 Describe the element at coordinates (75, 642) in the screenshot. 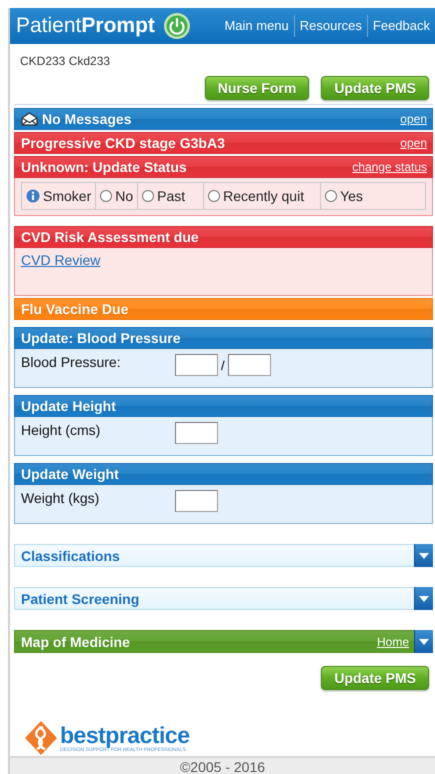

I see `section-title: Map of Medicine` at that location.